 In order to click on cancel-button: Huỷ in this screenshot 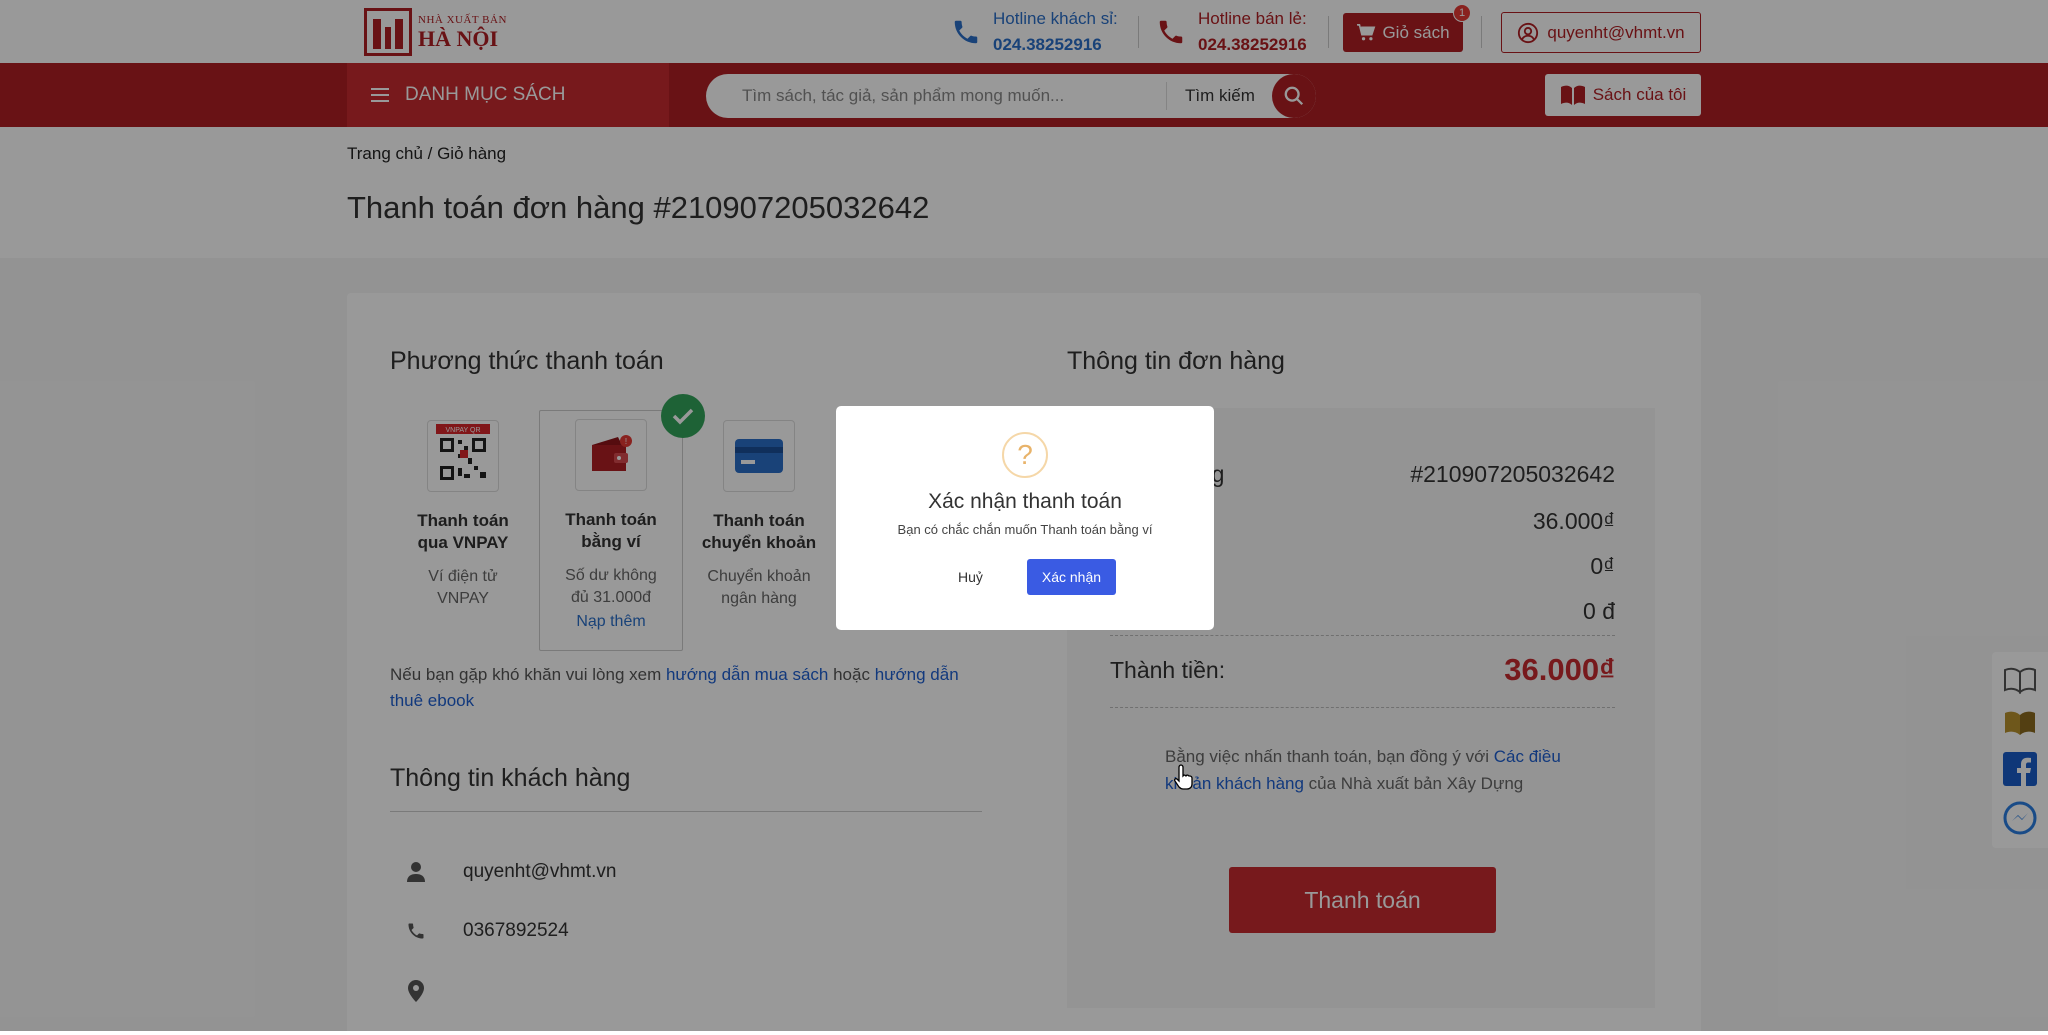, I will do `click(970, 577)`.